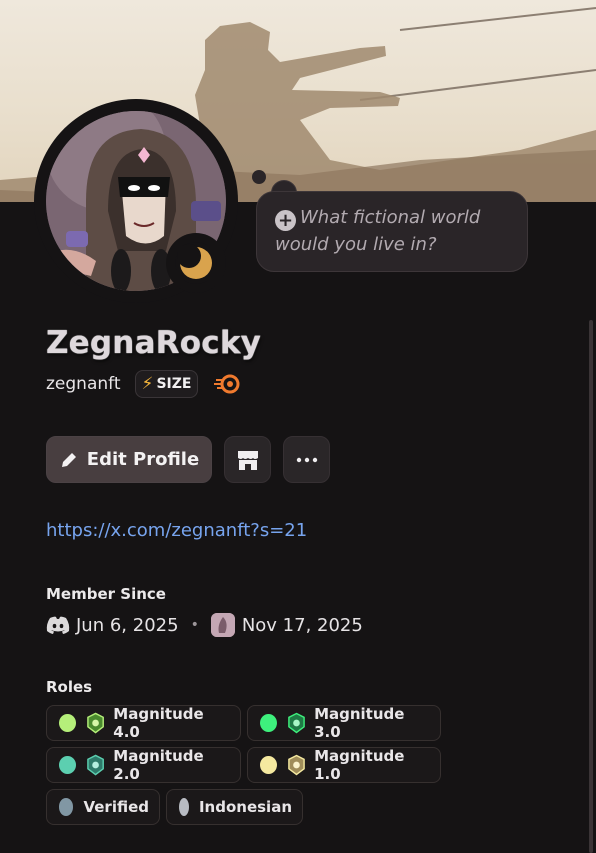 This screenshot has width=596, height=853. Describe the element at coordinates (359, 765) in the screenshot. I see `role-name: Magnitude 1.0` at that location.